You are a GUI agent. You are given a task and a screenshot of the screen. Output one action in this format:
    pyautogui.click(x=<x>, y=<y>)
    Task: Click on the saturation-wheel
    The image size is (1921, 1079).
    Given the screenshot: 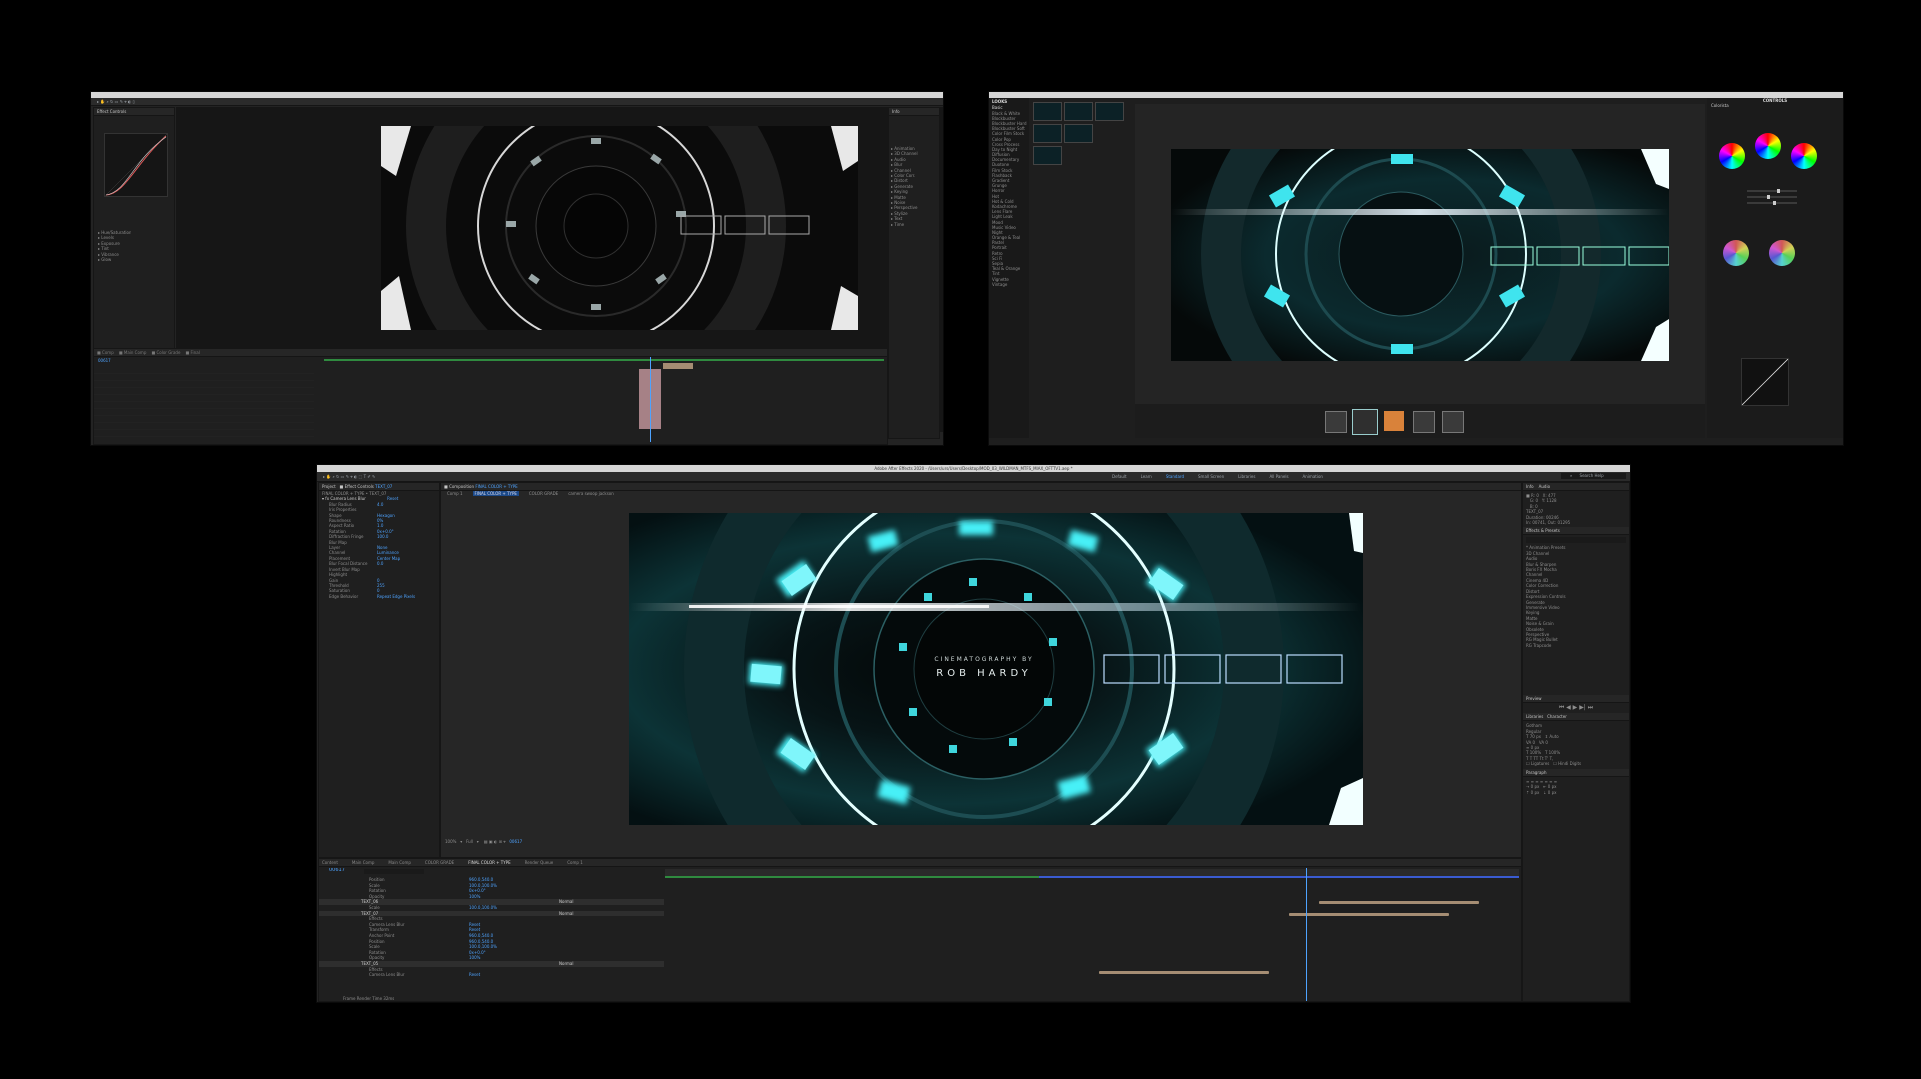 What is the action you would take?
    pyautogui.click(x=1782, y=253)
    